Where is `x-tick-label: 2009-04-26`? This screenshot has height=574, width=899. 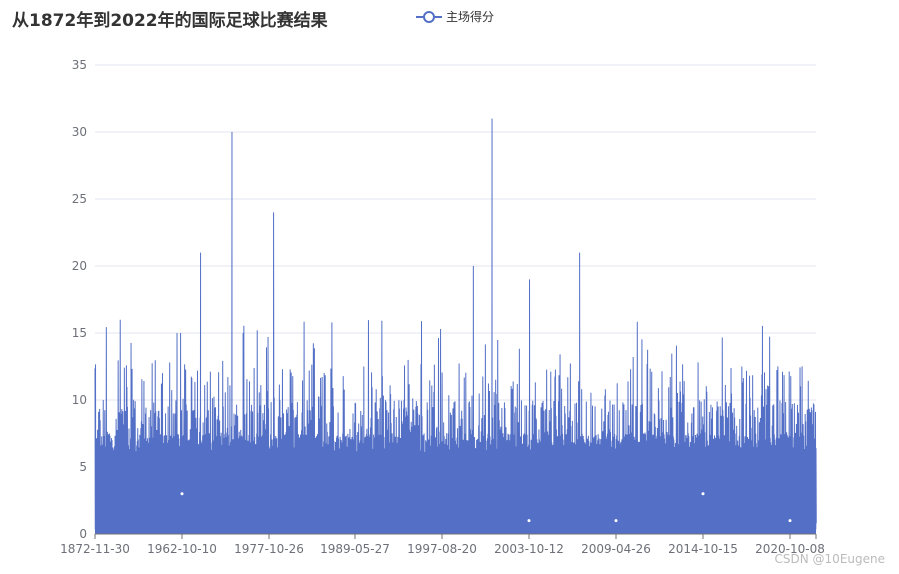 x-tick-label: 2009-04-26 is located at coordinates (616, 549).